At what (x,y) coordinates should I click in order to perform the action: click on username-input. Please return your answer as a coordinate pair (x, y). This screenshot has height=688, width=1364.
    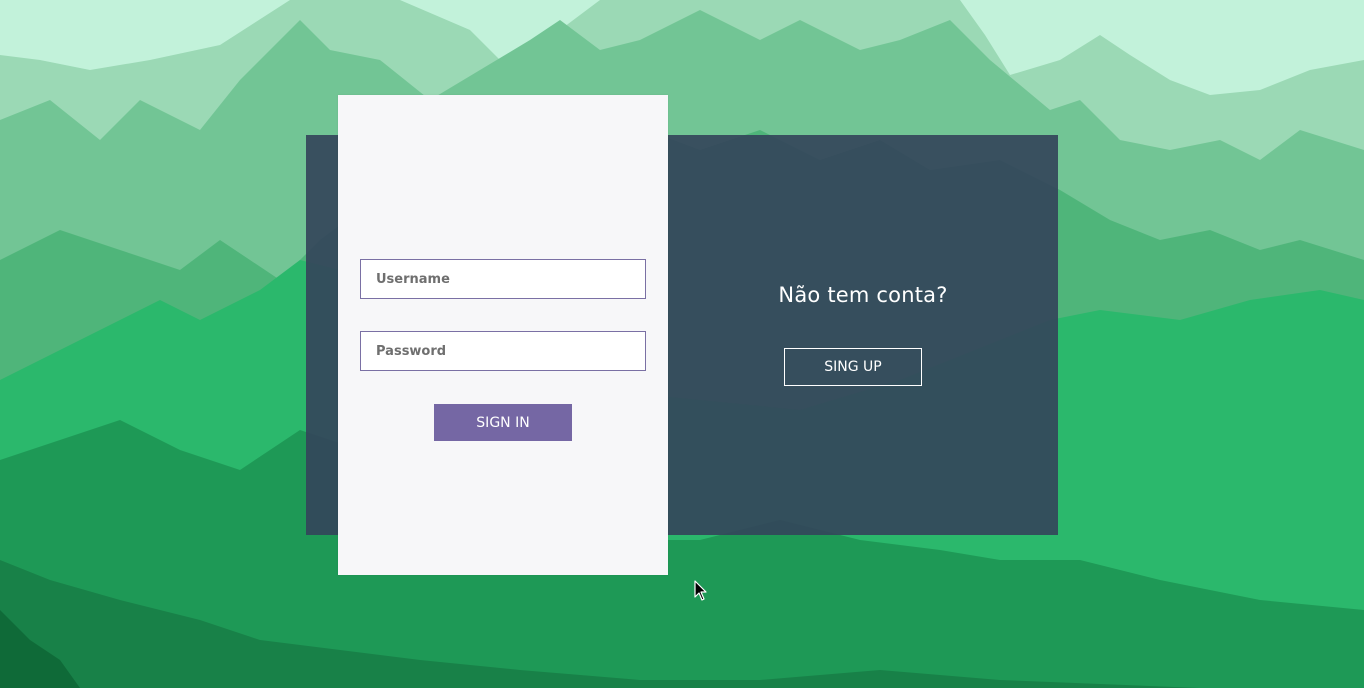
    Looking at the image, I should click on (503, 279).